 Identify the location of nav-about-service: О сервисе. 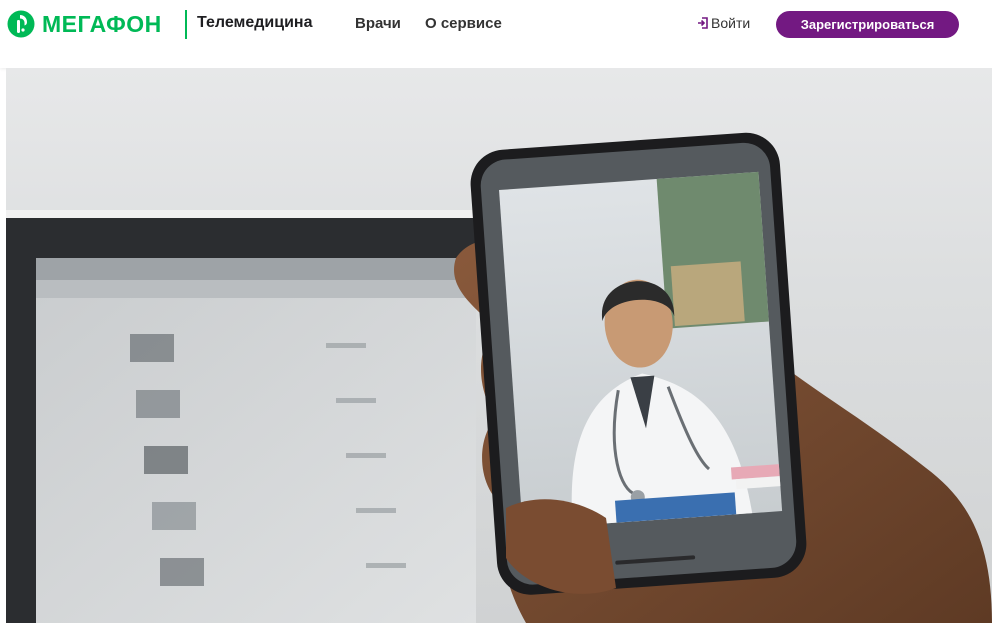
(463, 23).